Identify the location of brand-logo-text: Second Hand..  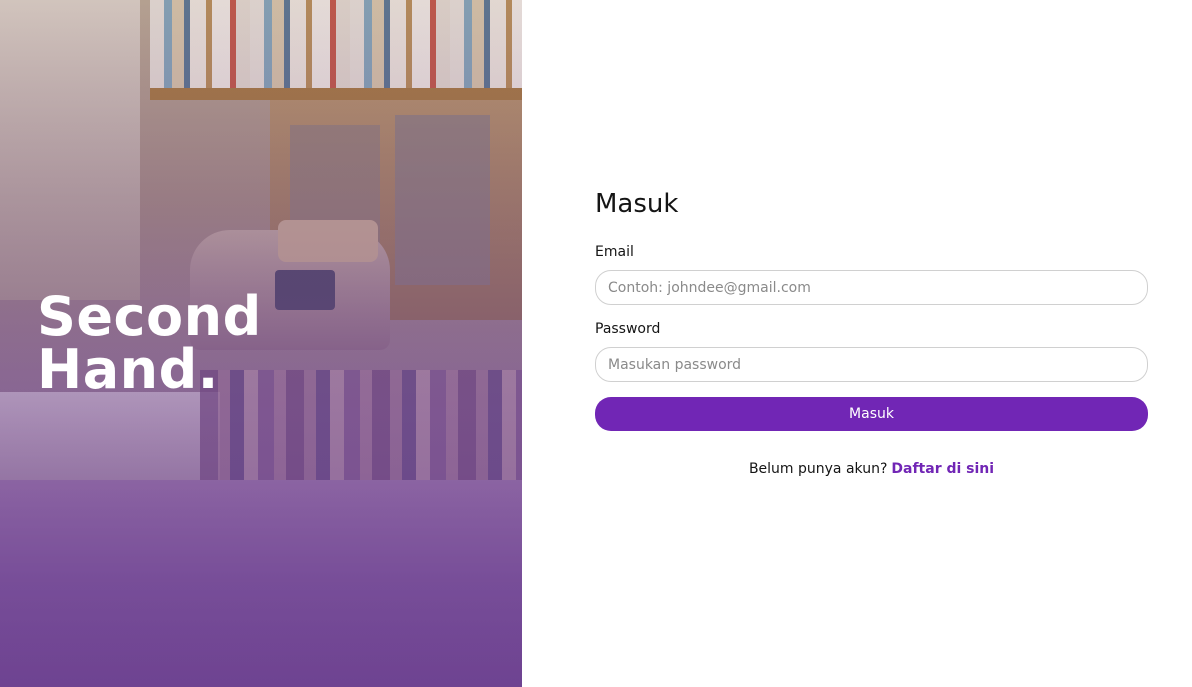
(149, 343).